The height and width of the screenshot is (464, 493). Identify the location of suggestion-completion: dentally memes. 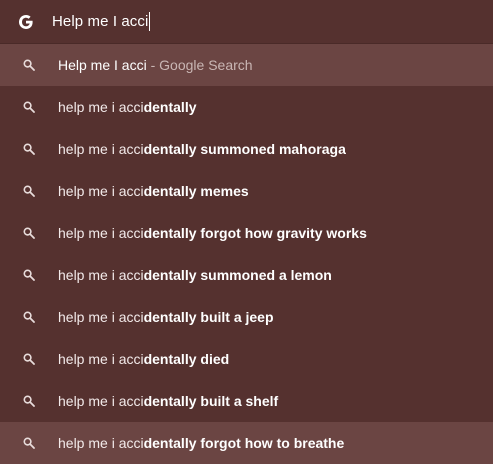
(196, 191).